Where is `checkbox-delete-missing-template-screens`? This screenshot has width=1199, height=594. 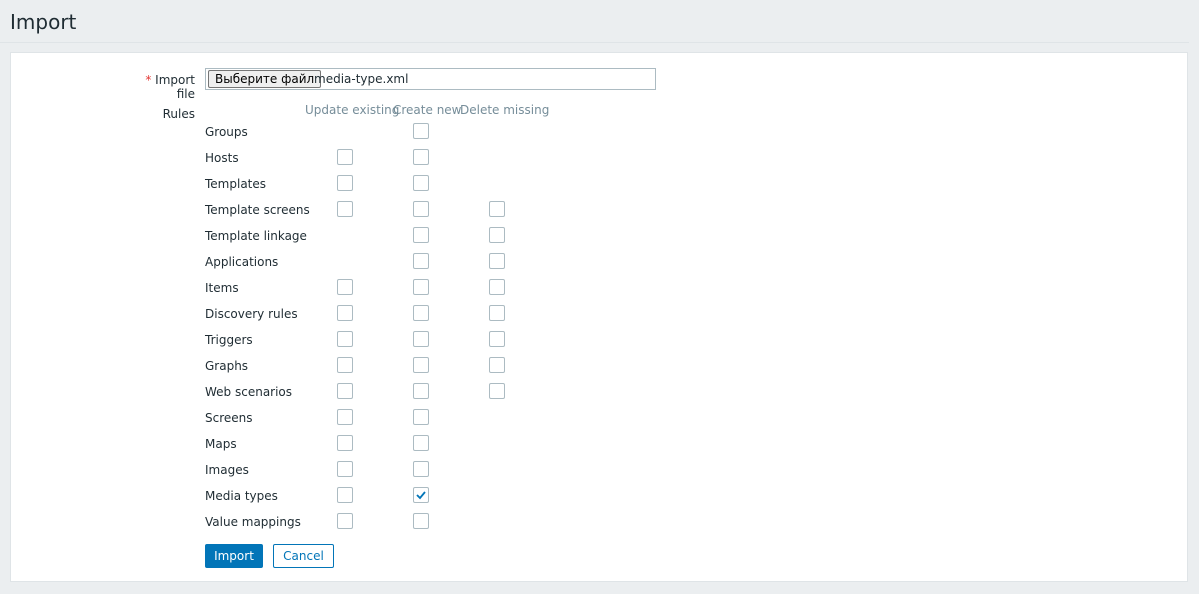
checkbox-delete-missing-template-screens is located at coordinates (497, 209).